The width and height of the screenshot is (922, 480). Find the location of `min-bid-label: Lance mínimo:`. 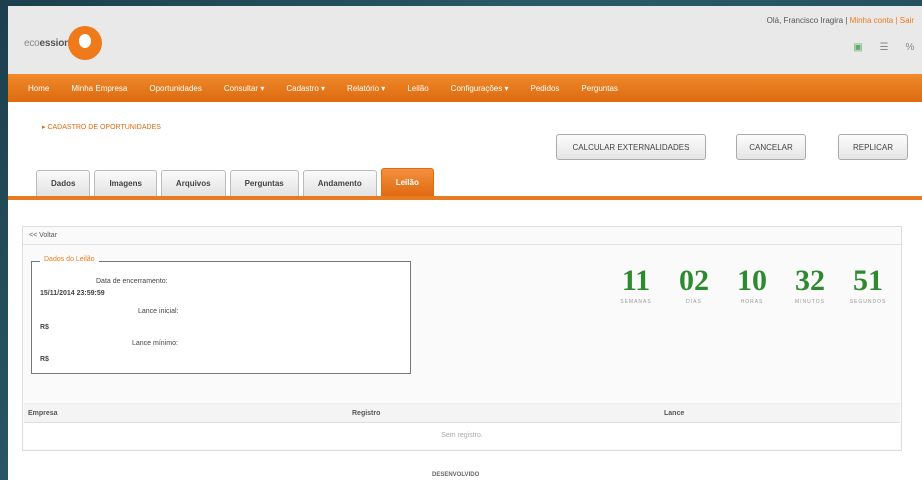

min-bid-label: Lance mínimo: is located at coordinates (155, 343).